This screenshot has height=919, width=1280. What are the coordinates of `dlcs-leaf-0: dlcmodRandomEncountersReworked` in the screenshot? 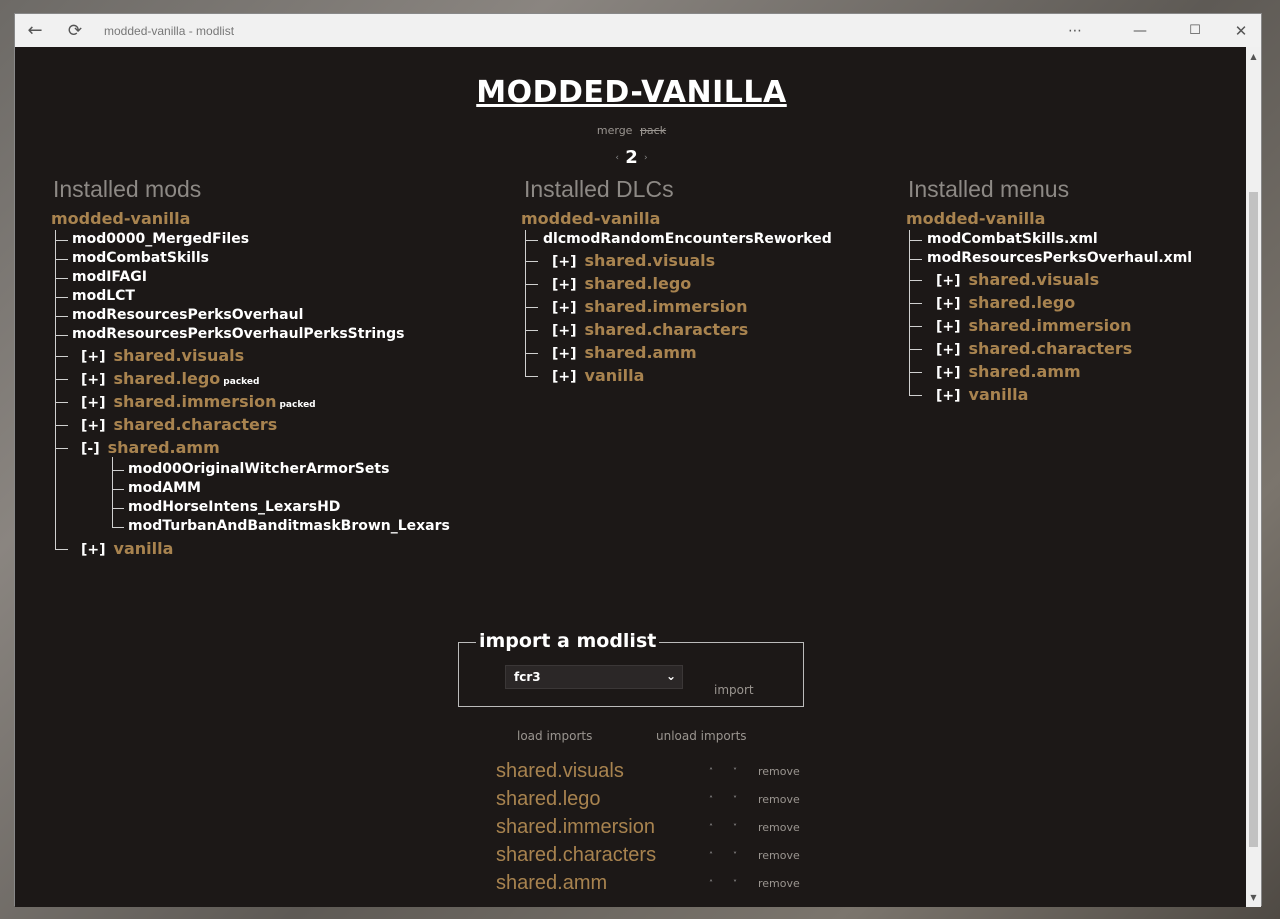 It's located at (687, 240).